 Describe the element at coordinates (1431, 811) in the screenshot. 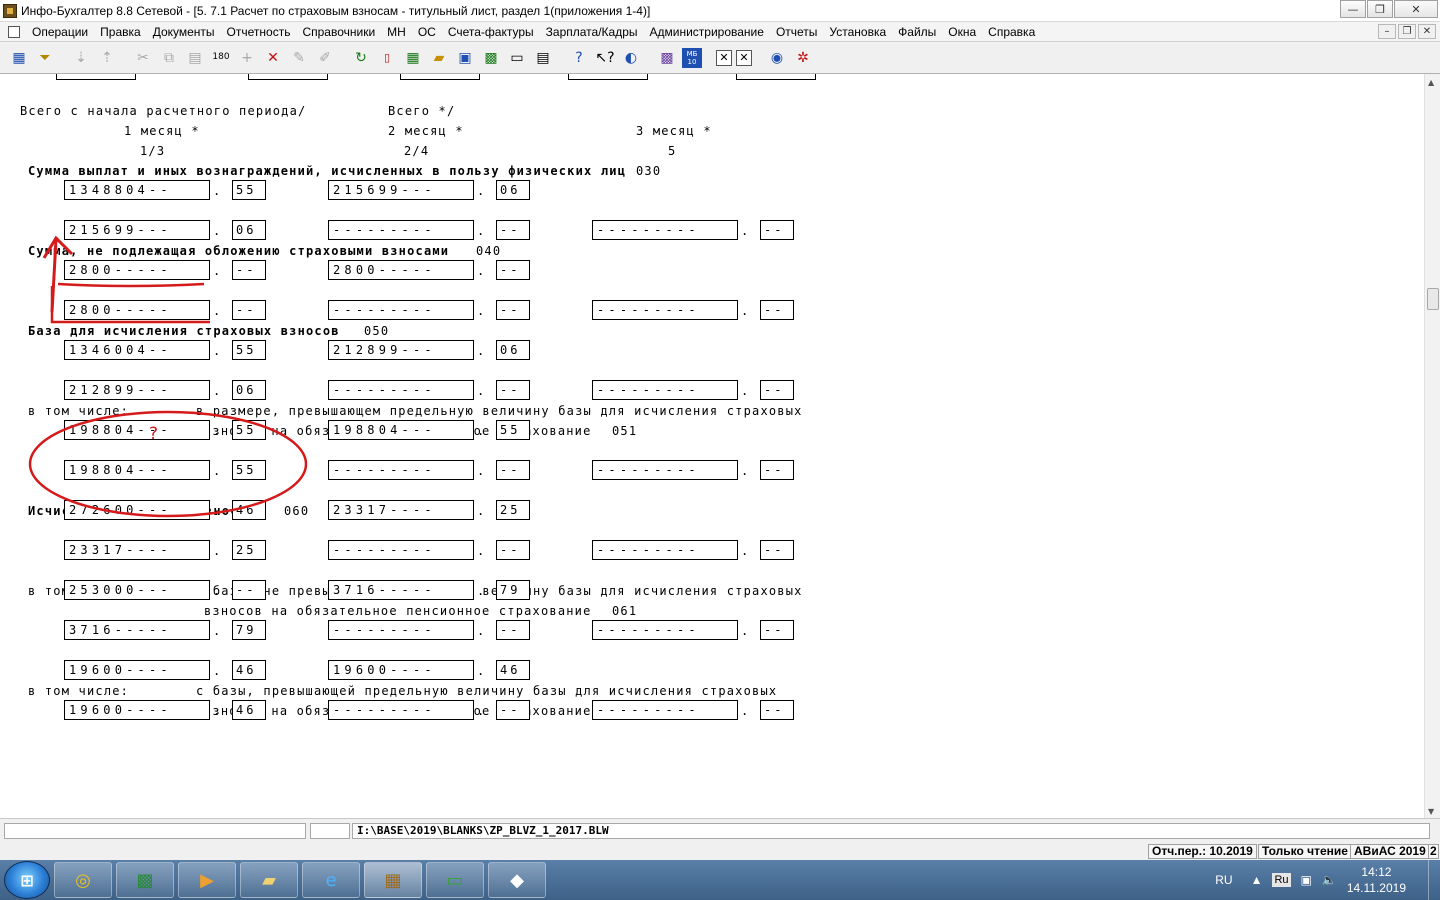

I see `scroll-down-icon: ▼` at that location.